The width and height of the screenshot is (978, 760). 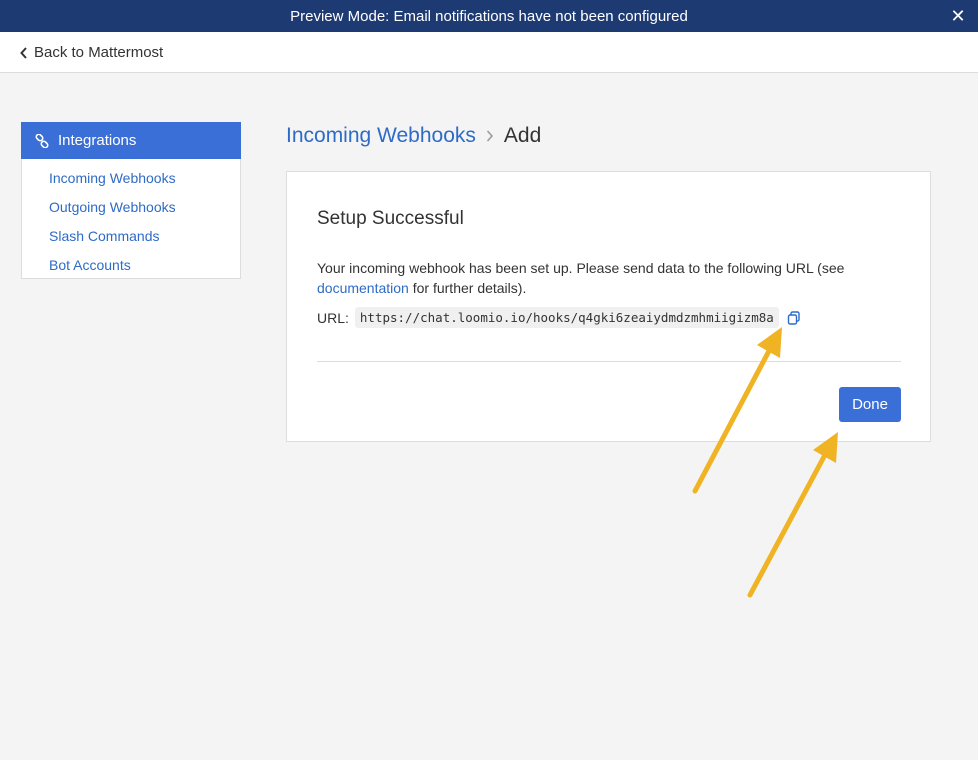 I want to click on sidebar-item-slash-commands: Slash Commands, so click(x=131, y=236).